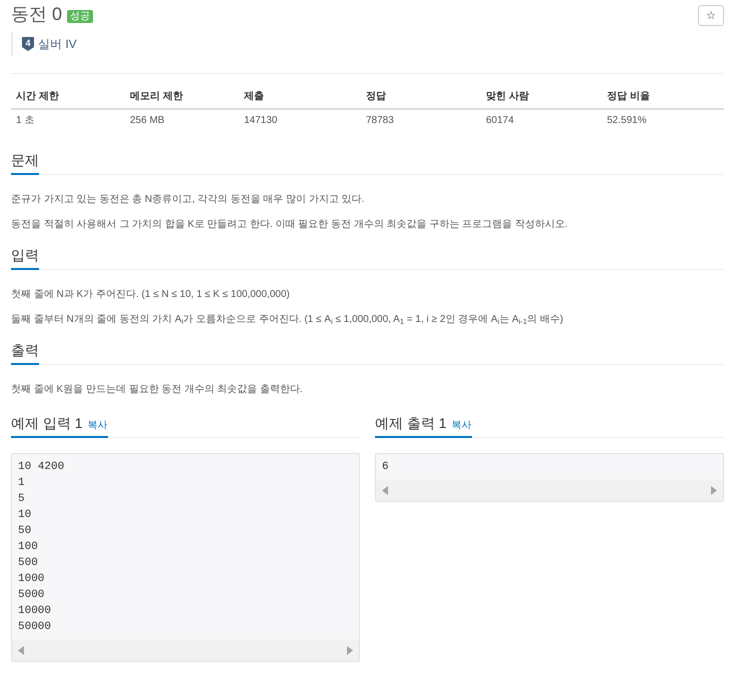 The width and height of the screenshot is (736, 673). What do you see at coordinates (287, 320) in the screenshot?
I see `paragraph: 둘째 줄부터 N개의 줄에 동전의 가치 A$_{i}$가 오름차순으로 주어진다. (1 ≤ A$_{i}$ ≤ 1,000,000, A$_{1}$ = 1, i ≥ 2인 경우에 A$_{i}$는 A$_{i-1}$의 배수)` at bounding box center [287, 320].